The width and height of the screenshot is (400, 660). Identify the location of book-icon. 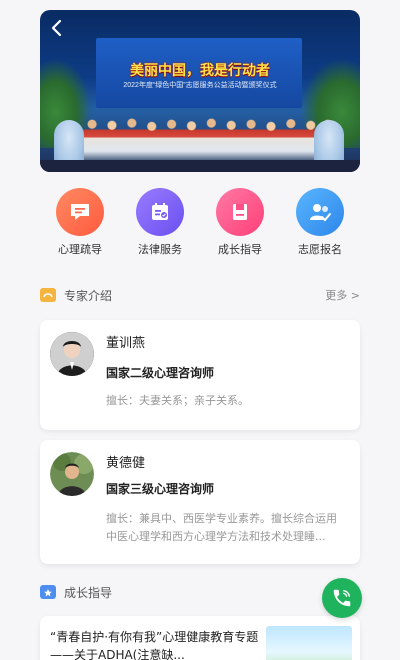
(240, 212).